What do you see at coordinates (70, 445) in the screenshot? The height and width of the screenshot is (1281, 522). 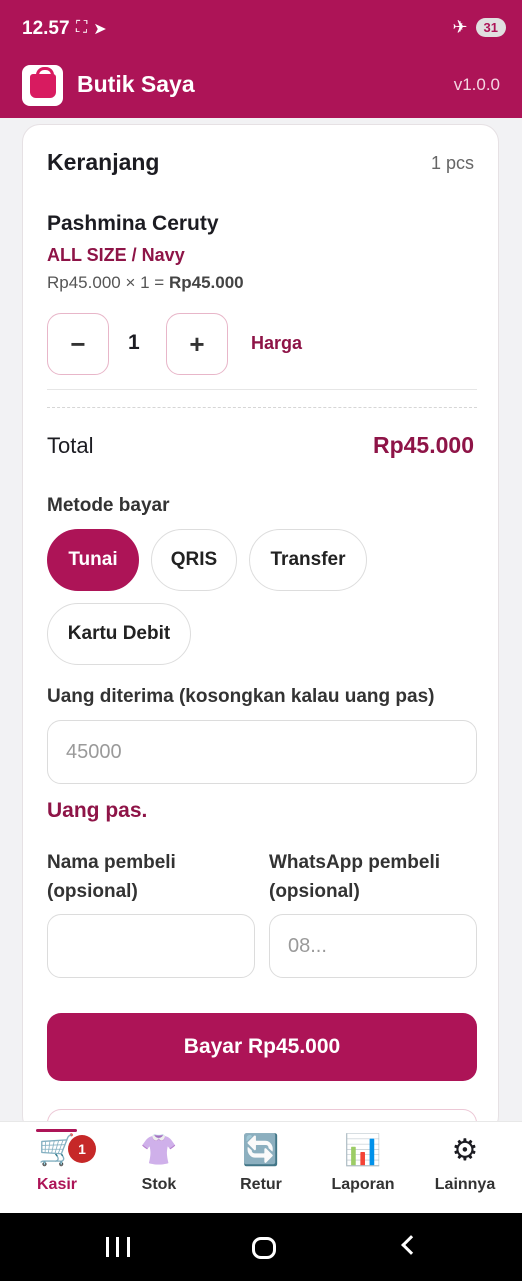 I see `total-label: Total` at bounding box center [70, 445].